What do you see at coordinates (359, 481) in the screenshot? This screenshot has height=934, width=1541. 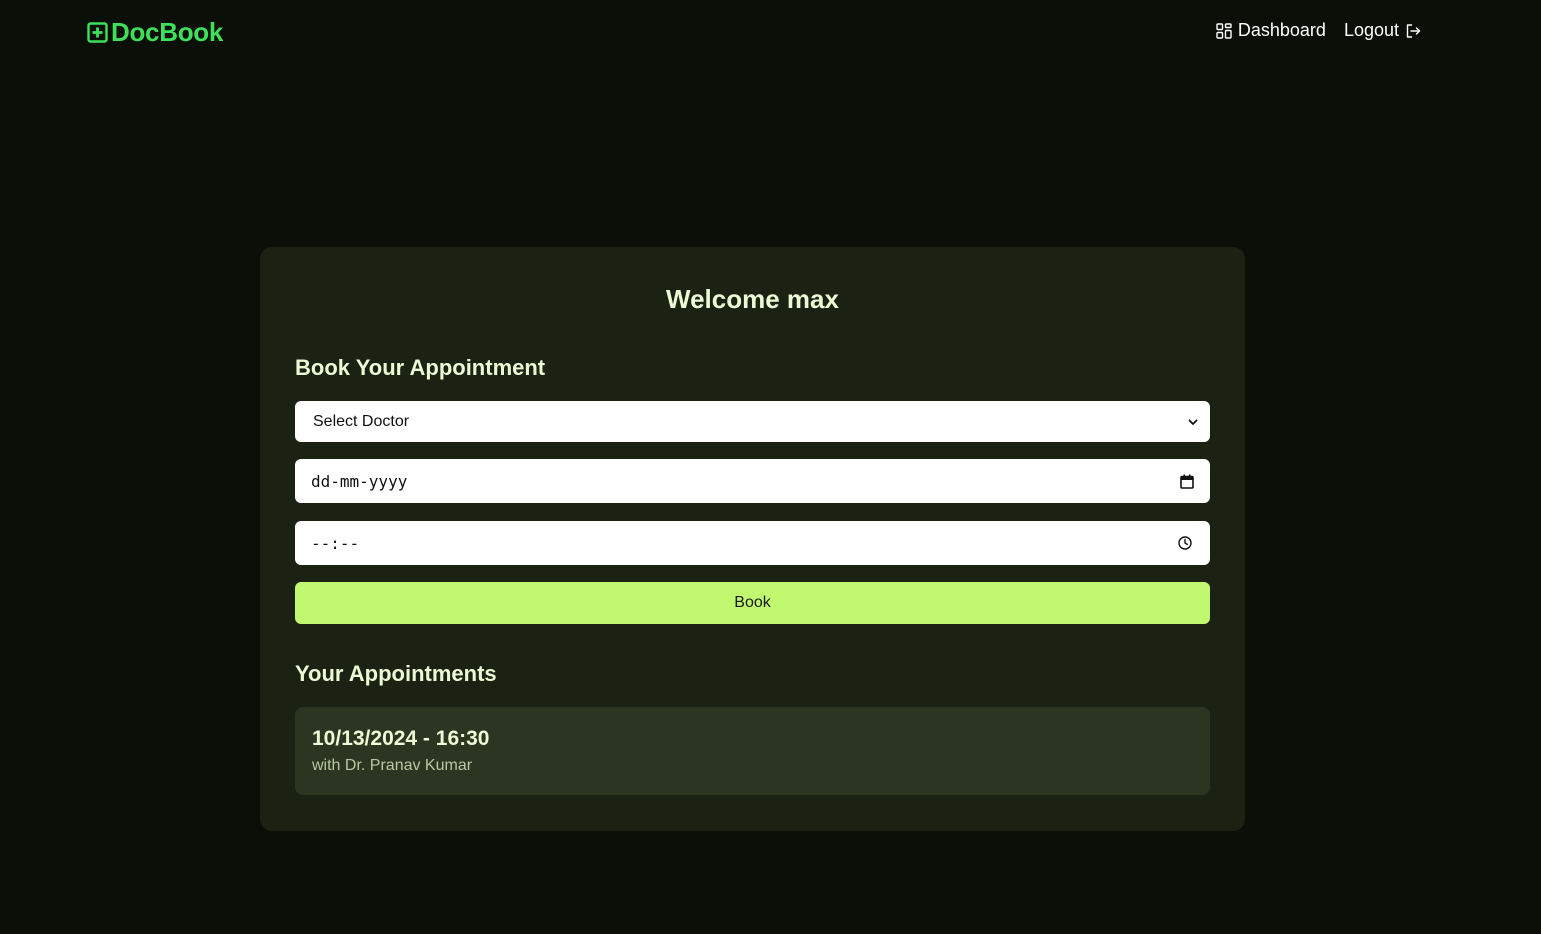 I see `date-input-placeholder: dd-mm-yyyy` at bounding box center [359, 481].